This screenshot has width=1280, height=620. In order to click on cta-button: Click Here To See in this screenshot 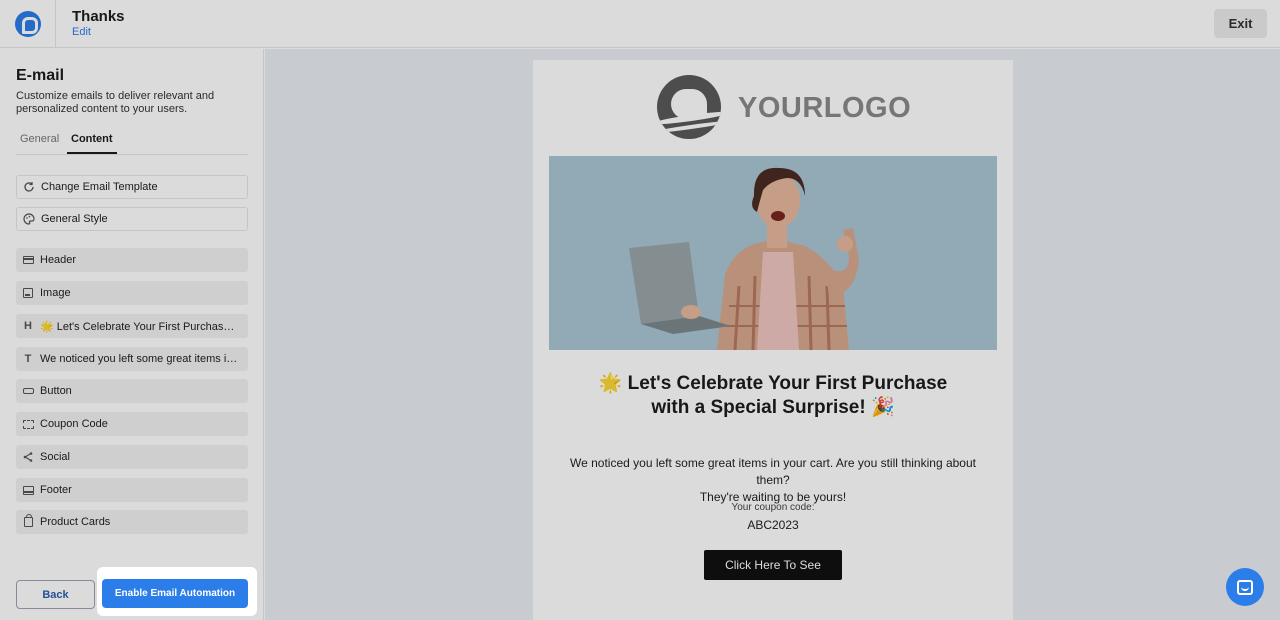, I will do `click(773, 565)`.